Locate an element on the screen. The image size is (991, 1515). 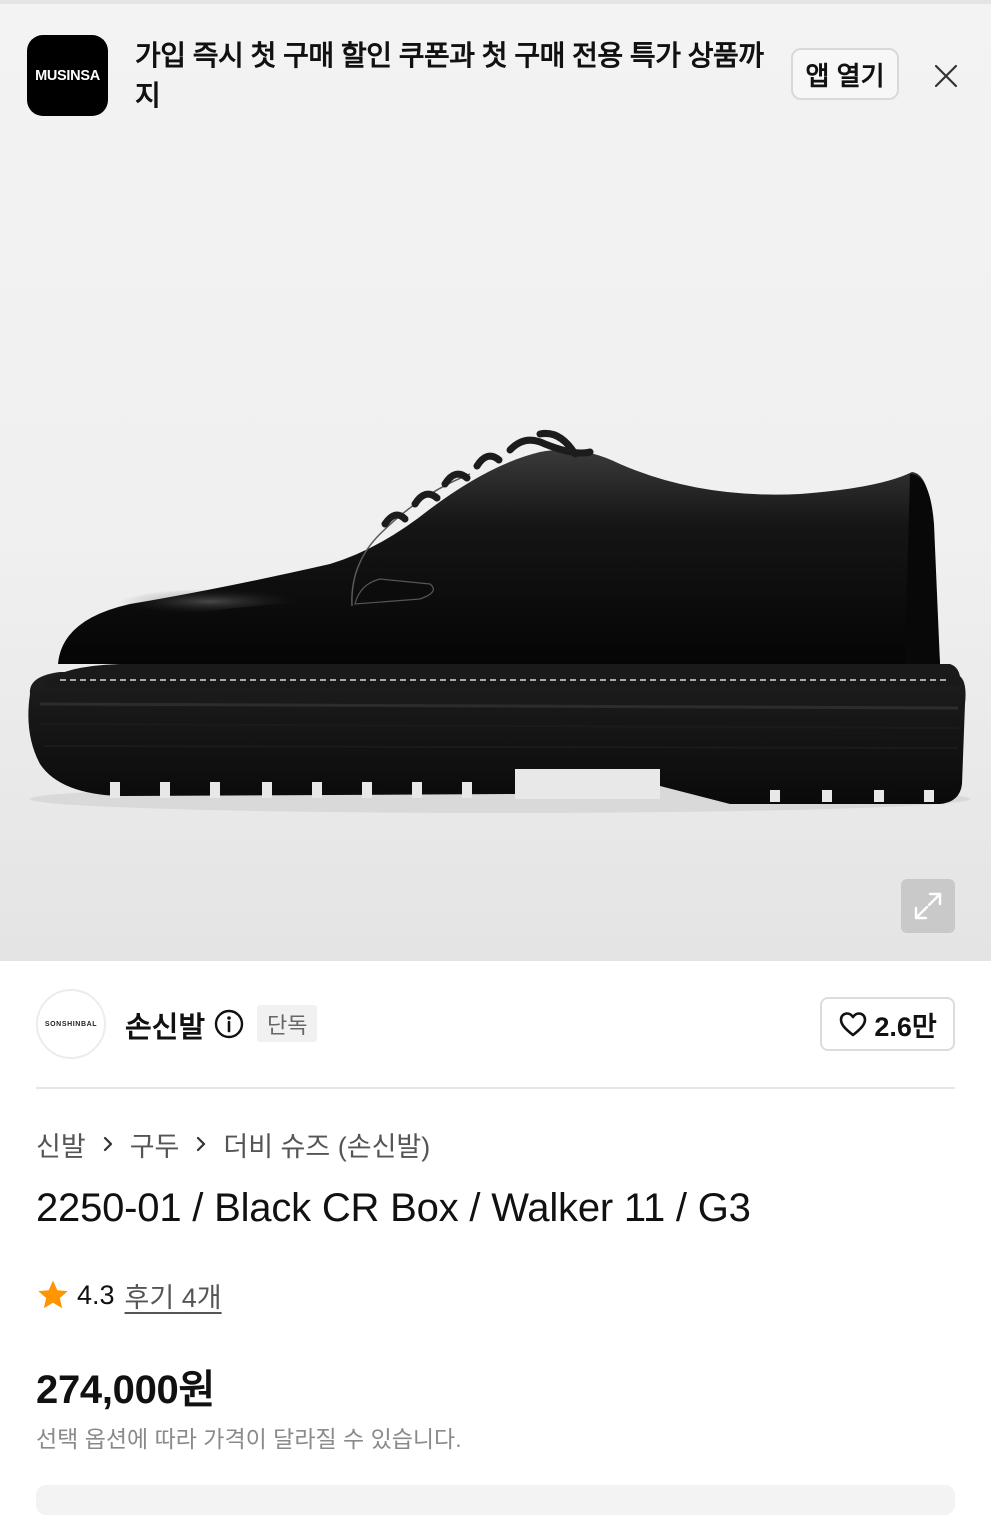
expand-image-button is located at coordinates (928, 906).